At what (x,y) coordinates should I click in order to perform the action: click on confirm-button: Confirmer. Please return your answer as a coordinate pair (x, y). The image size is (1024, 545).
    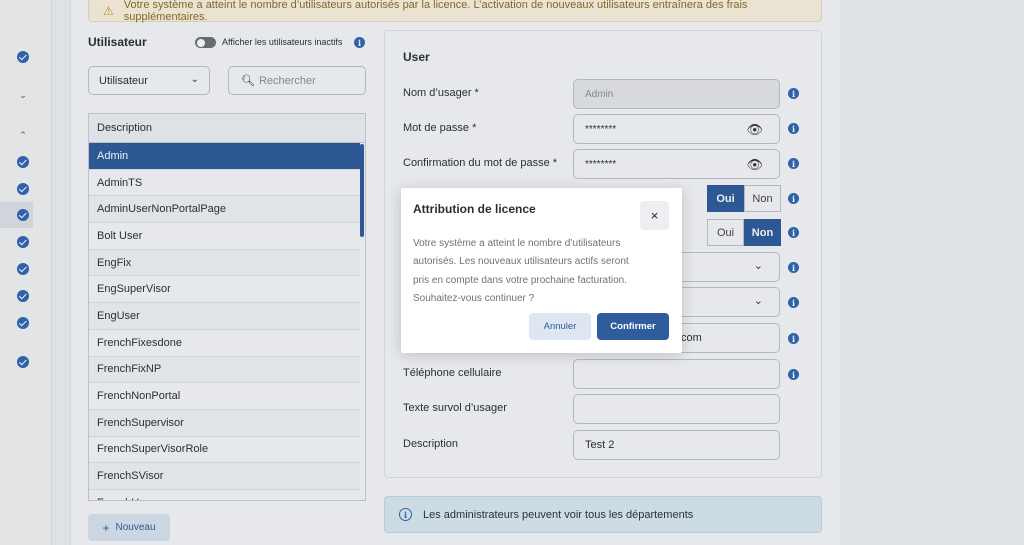
    Looking at the image, I should click on (633, 326).